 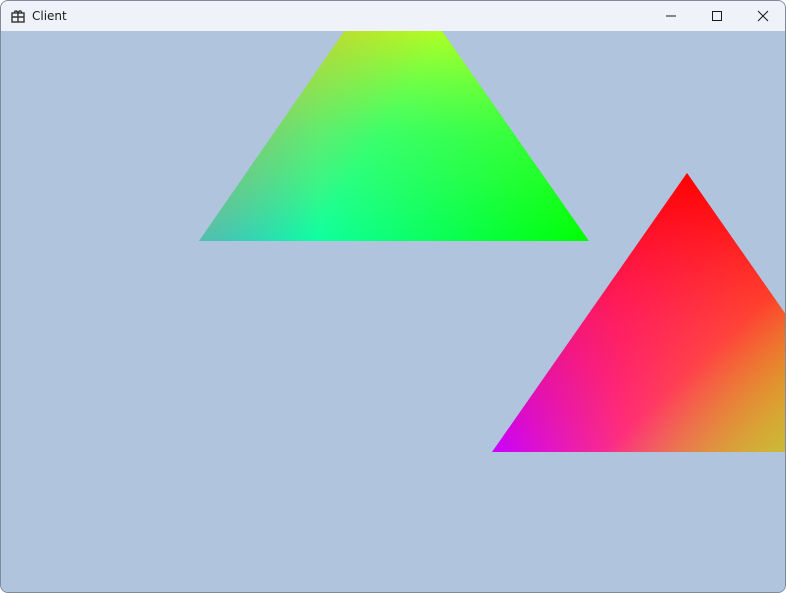 I want to click on title-bar: Client, so click(x=393, y=16).